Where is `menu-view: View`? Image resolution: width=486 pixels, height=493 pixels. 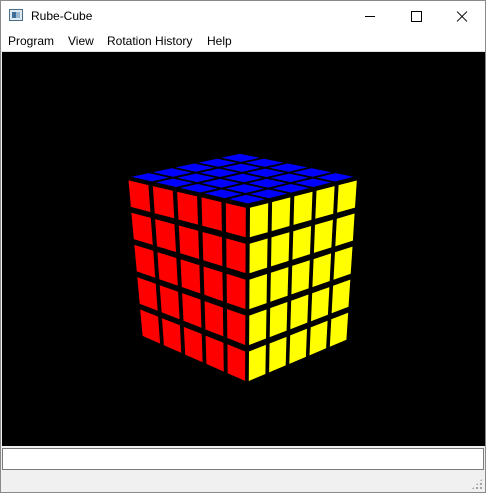
menu-view: View is located at coordinates (81, 41).